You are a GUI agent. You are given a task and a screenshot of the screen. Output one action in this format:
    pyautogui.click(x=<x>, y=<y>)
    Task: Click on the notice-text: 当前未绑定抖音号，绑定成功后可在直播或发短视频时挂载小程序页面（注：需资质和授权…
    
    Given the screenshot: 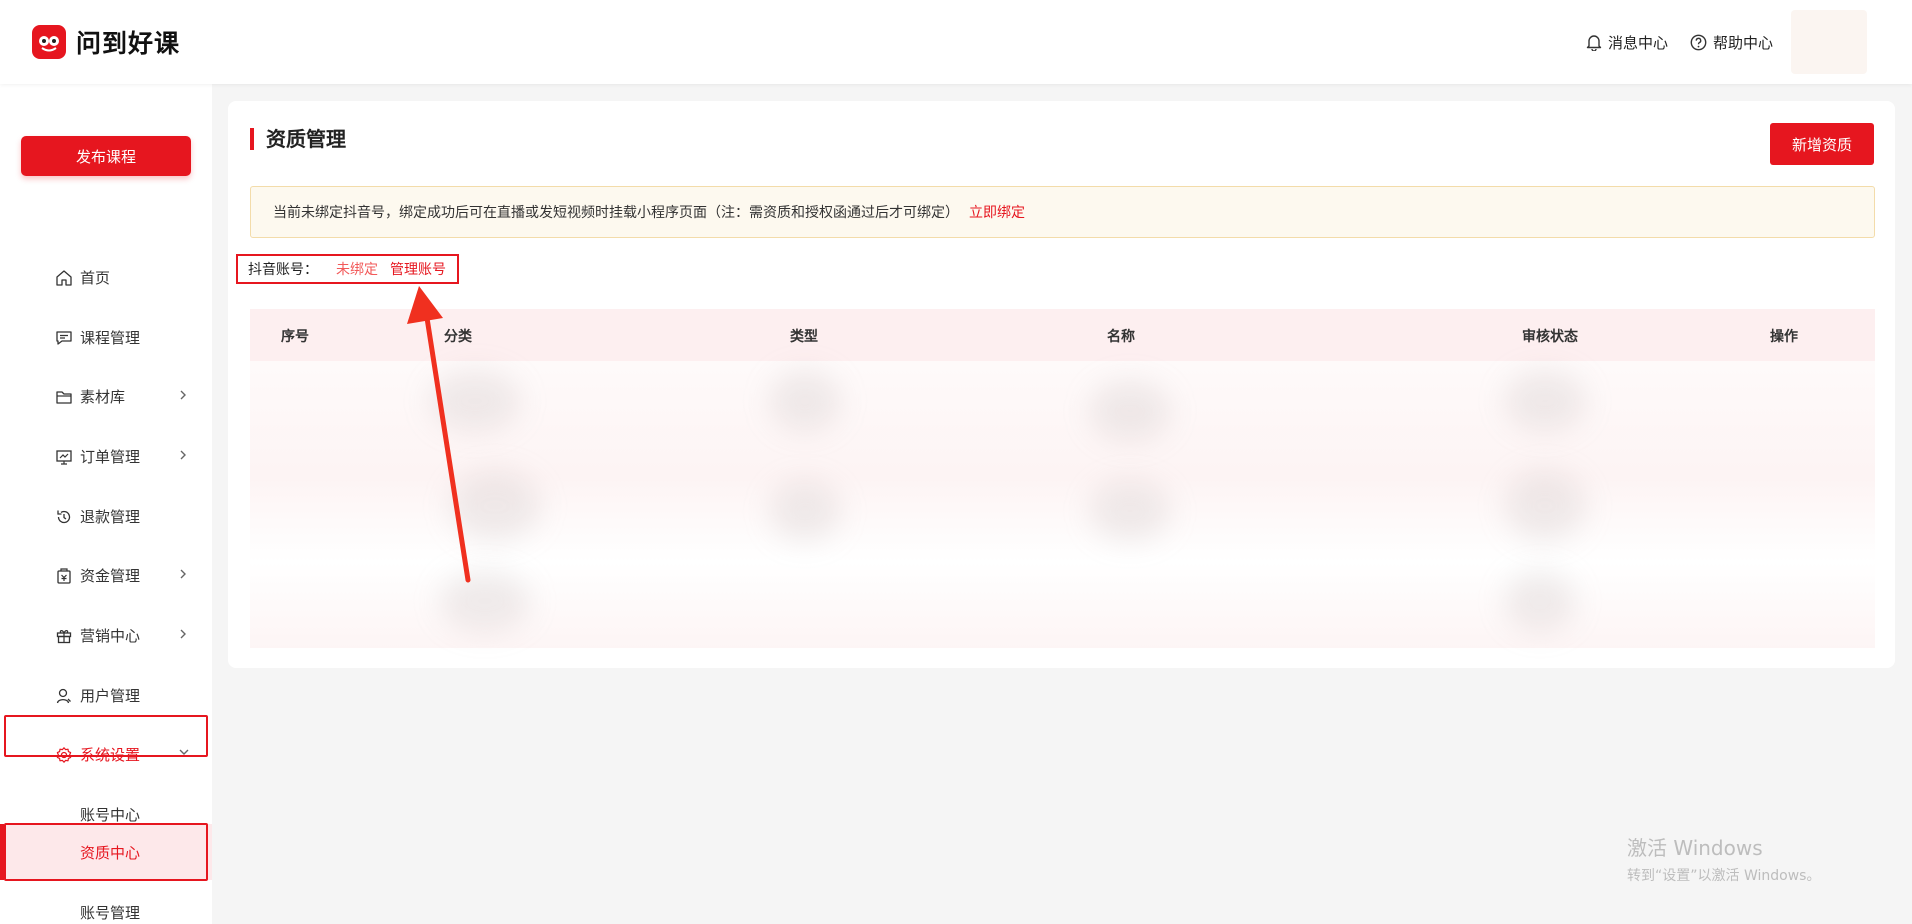 What is the action you would take?
    pyautogui.click(x=616, y=213)
    